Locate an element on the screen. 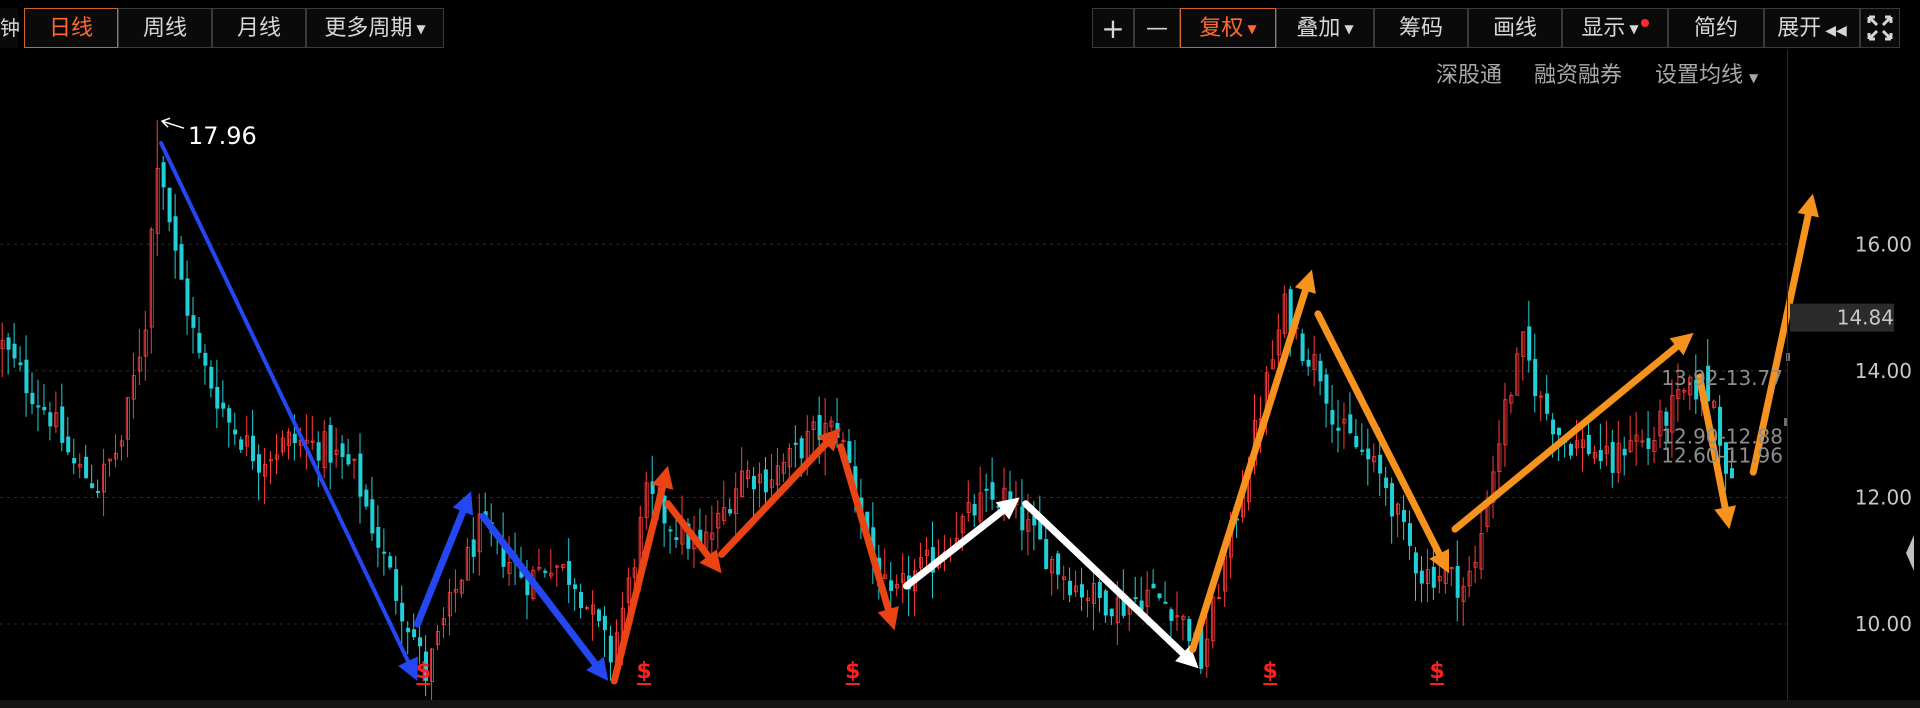 Image resolution: width=1920 pixels, height=708 pixels. shengutong-link: 深股通 is located at coordinates (1469, 76).